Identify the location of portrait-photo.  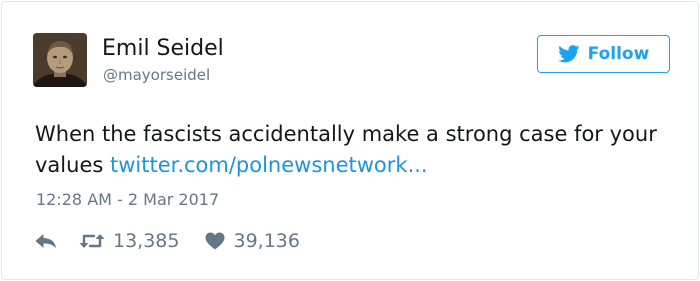
(60, 60).